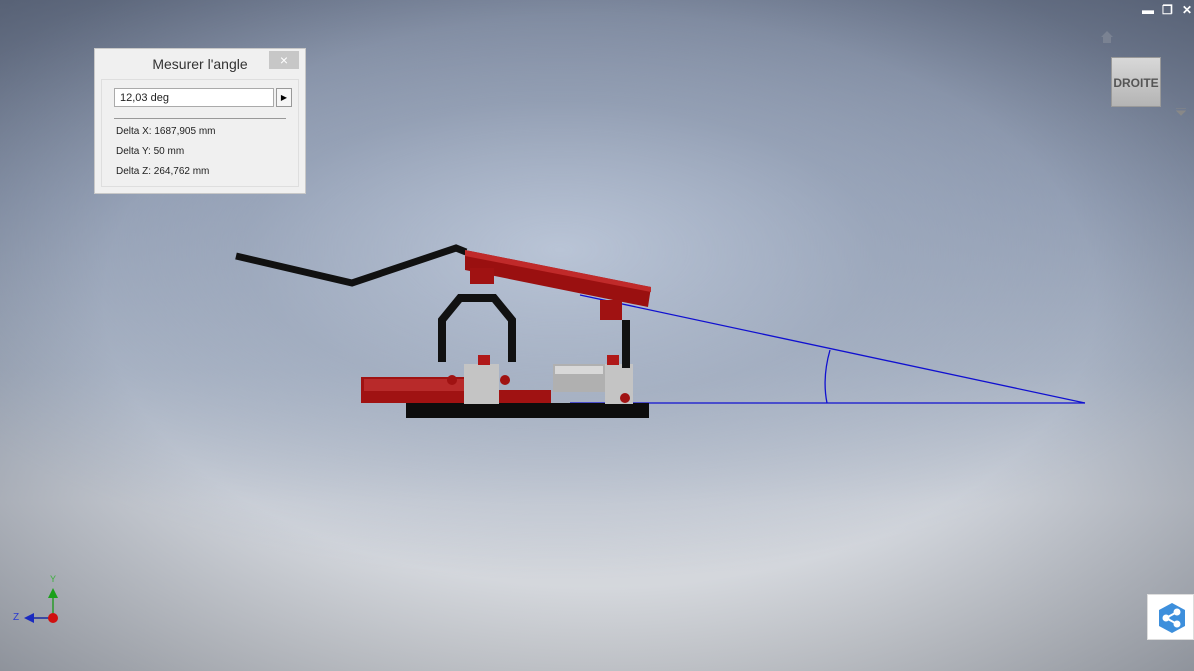 Image resolution: width=1194 pixels, height=671 pixels. What do you see at coordinates (53, 579) in the screenshot?
I see `y-axis-label: Y` at bounding box center [53, 579].